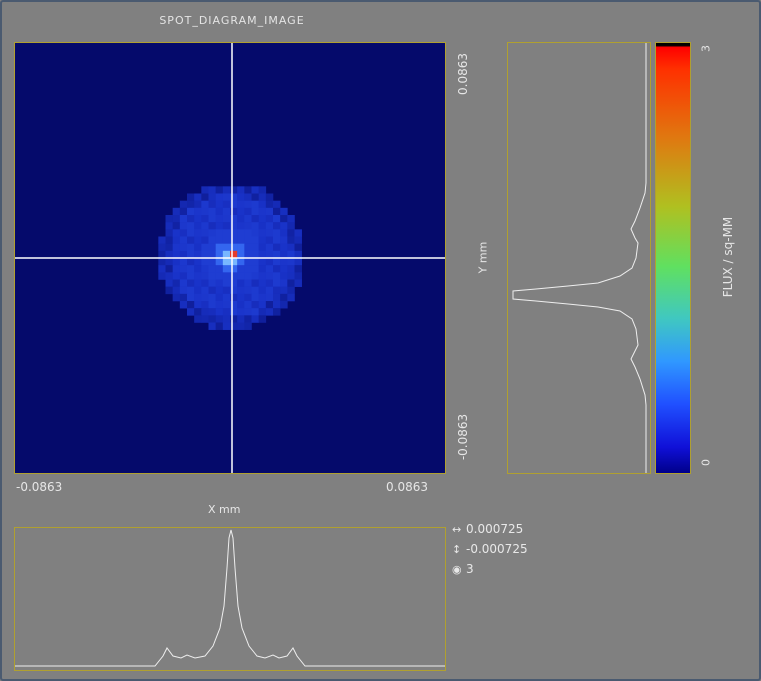 The height and width of the screenshot is (681, 761). I want to click on stat-peak-value: 3, so click(470, 569).